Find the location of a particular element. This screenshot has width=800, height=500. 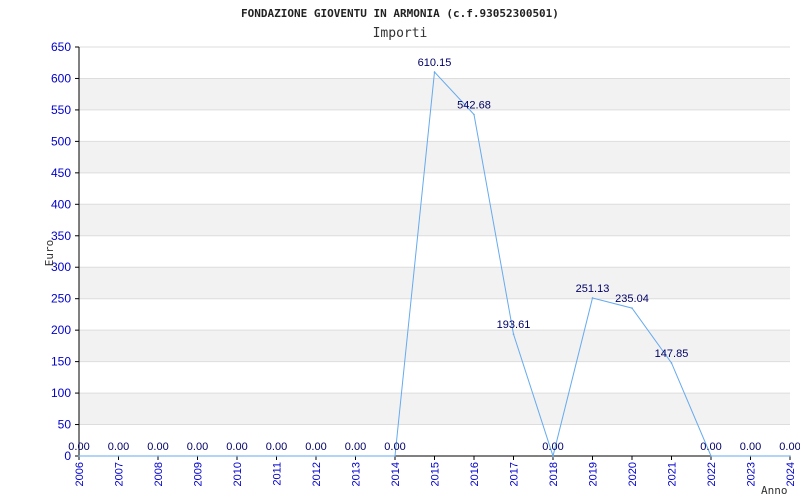

x-tick-label: 2016 is located at coordinates (475, 474).